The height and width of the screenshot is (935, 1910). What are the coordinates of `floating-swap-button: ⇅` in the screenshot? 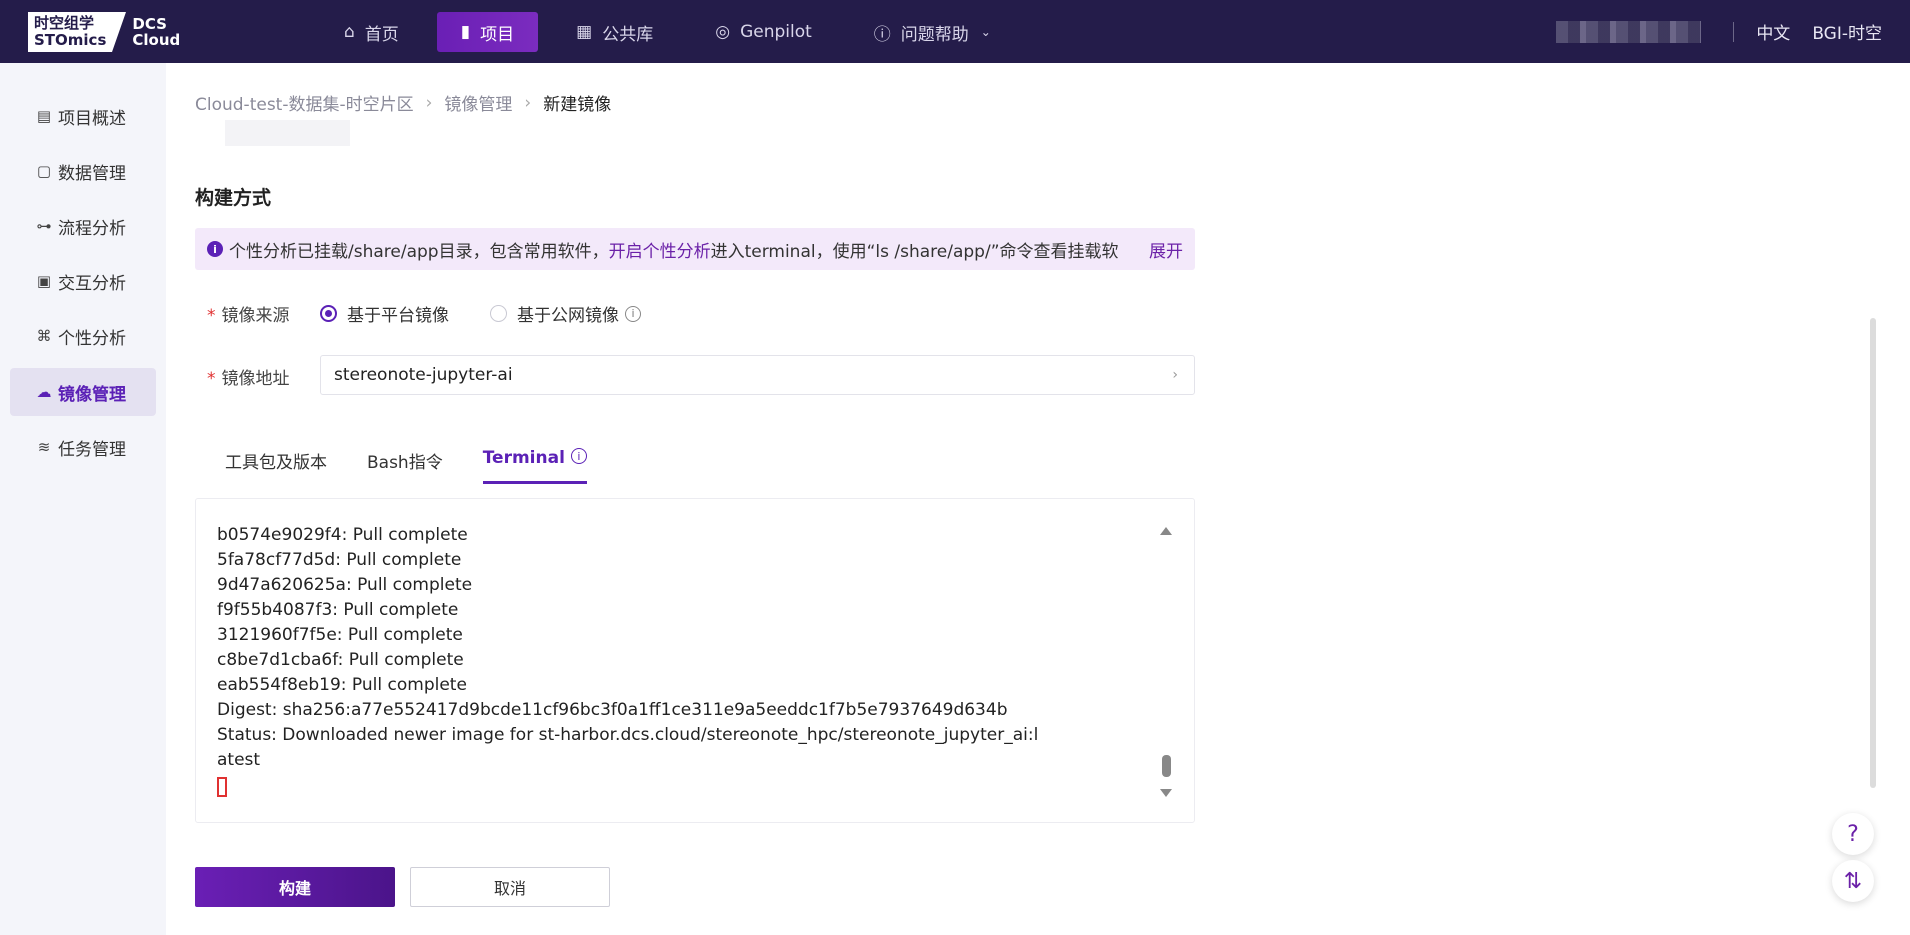 It's located at (1853, 881).